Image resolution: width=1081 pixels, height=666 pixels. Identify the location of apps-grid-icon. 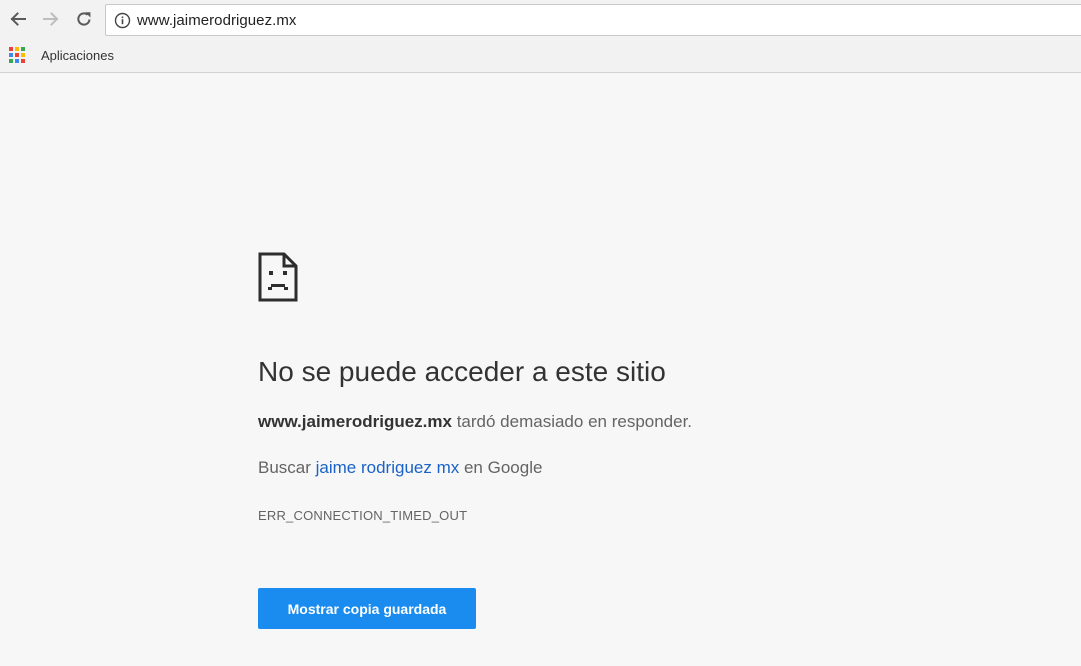
(17, 55).